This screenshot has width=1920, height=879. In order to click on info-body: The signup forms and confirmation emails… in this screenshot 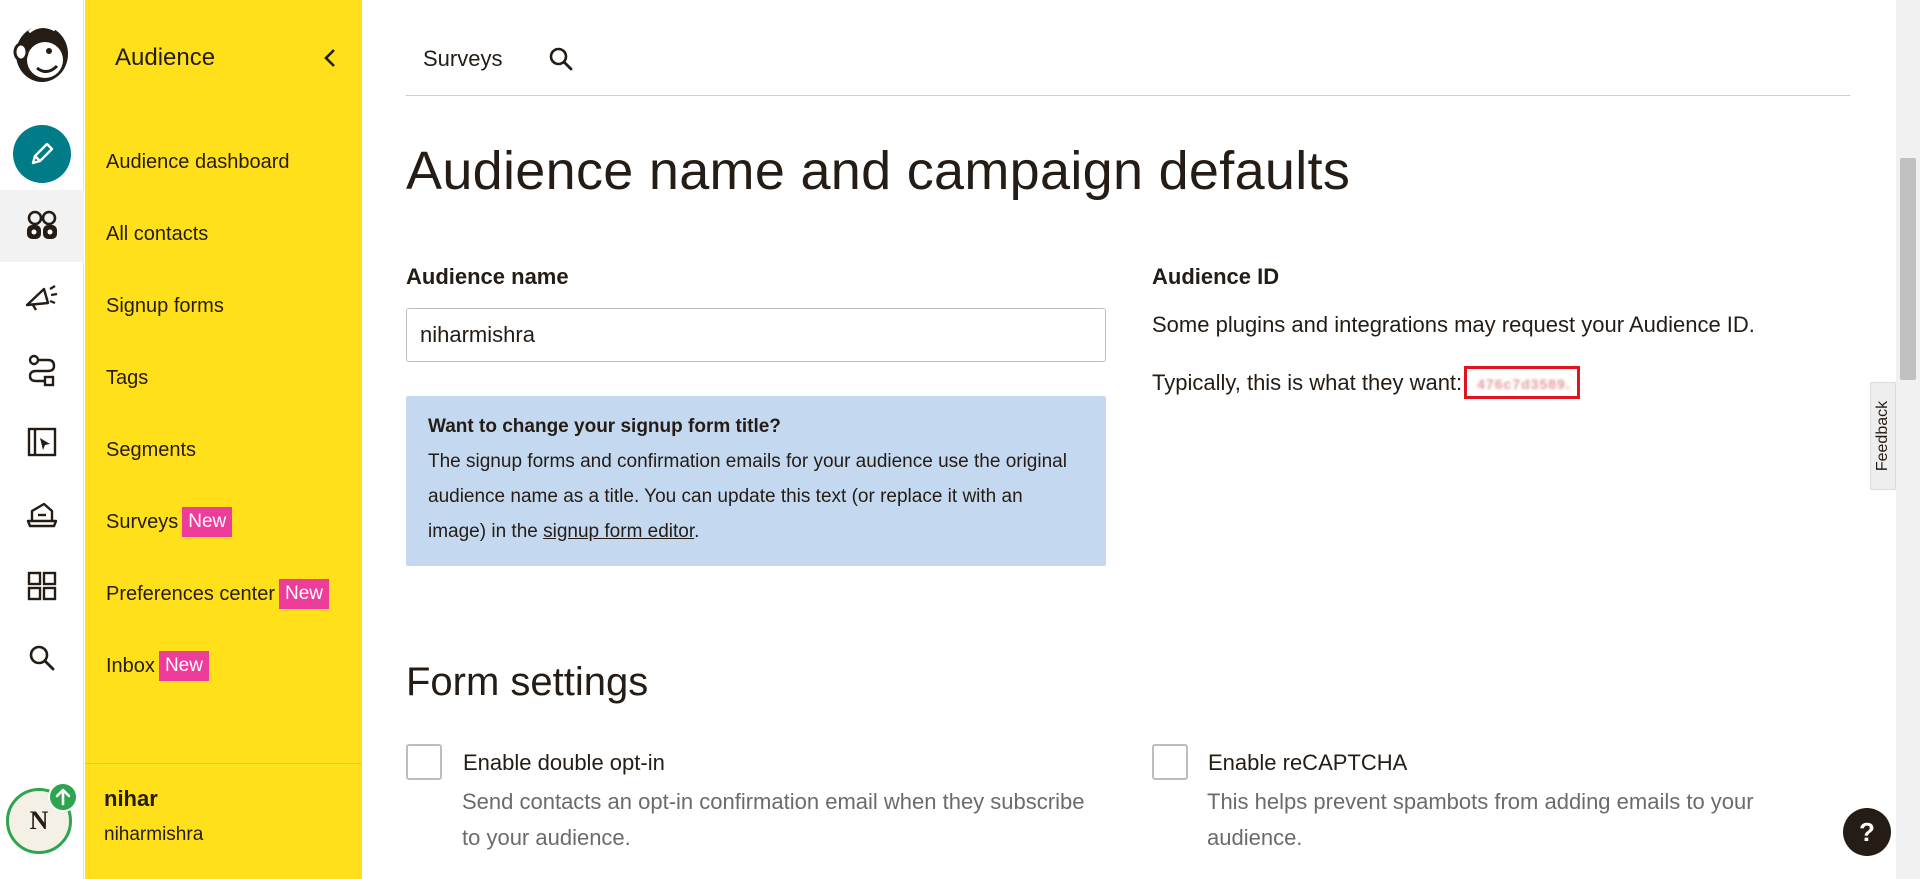, I will do `click(756, 496)`.